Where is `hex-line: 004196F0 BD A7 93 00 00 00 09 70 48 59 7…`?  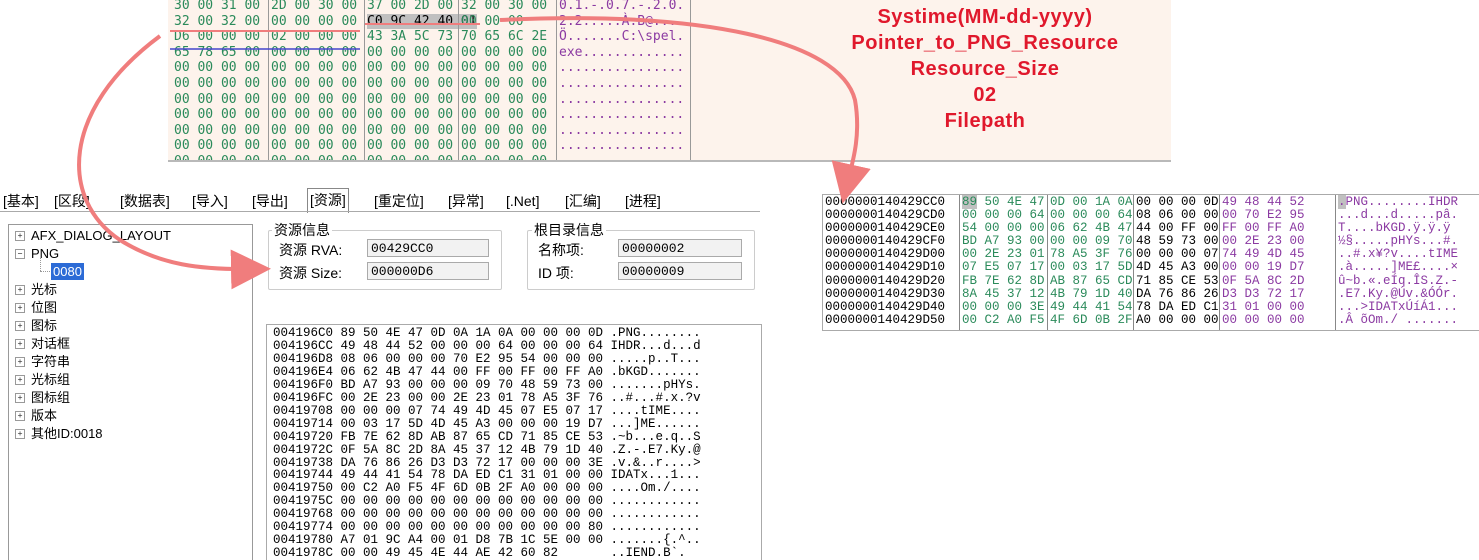
hex-line: 004196F0 BD A7 93 00 00 00 09 70 48 59 7… is located at coordinates (487, 384).